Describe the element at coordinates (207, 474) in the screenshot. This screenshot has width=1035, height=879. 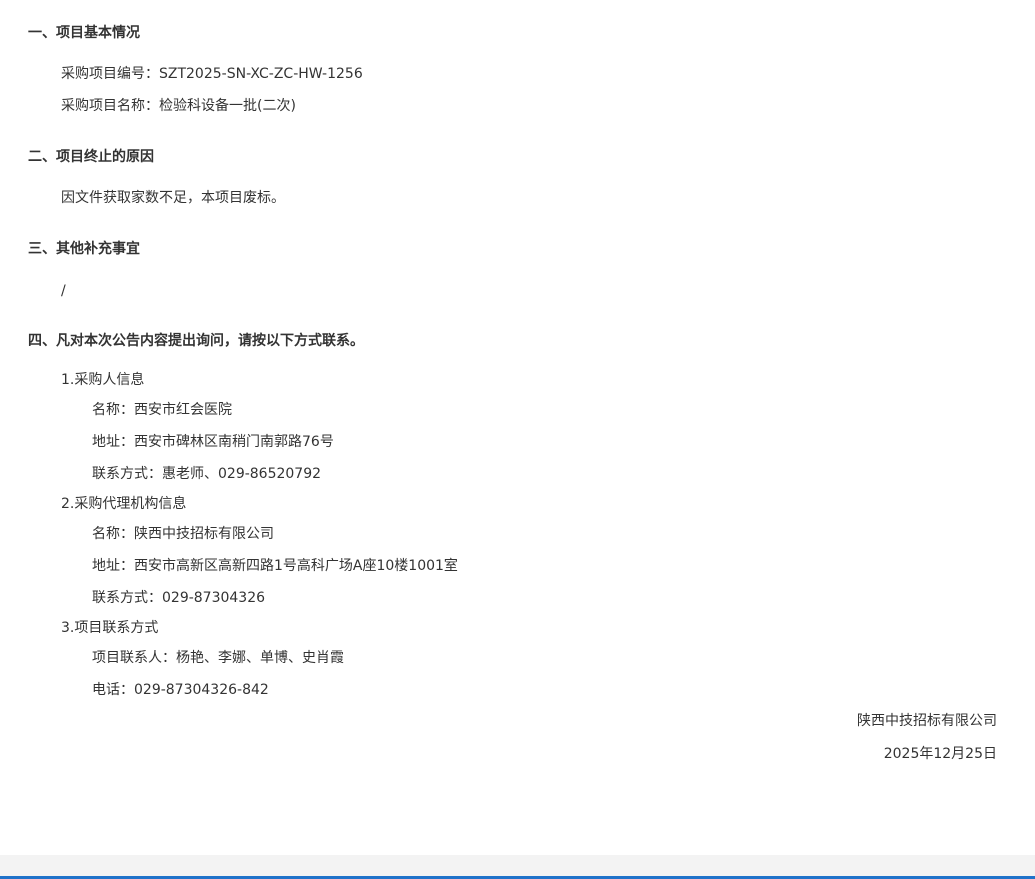
I see `purchaser-contact: 联系方式：惠老师、029-86520792` at that location.